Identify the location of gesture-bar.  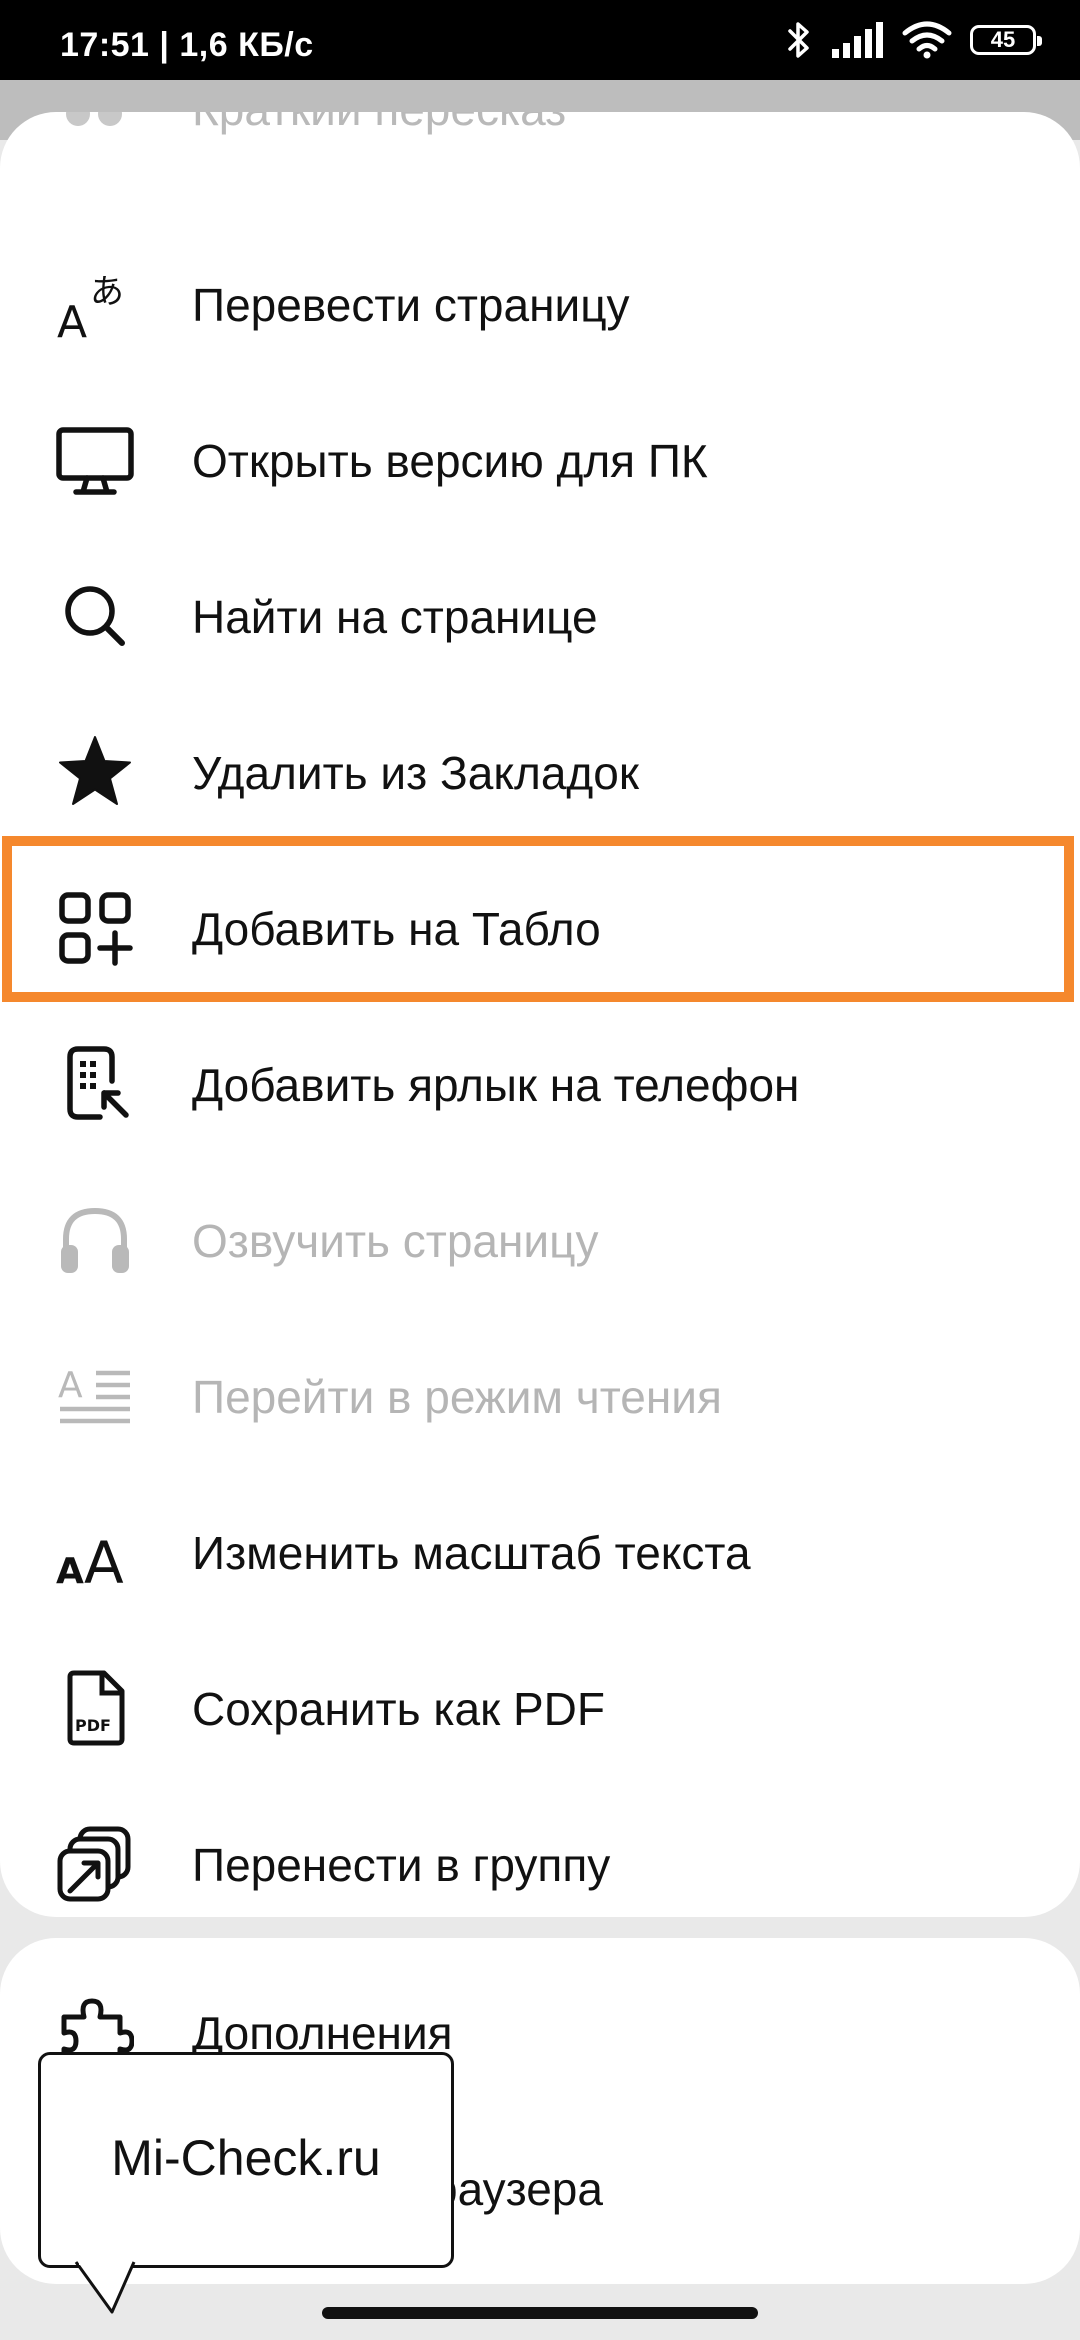
(540, 2313).